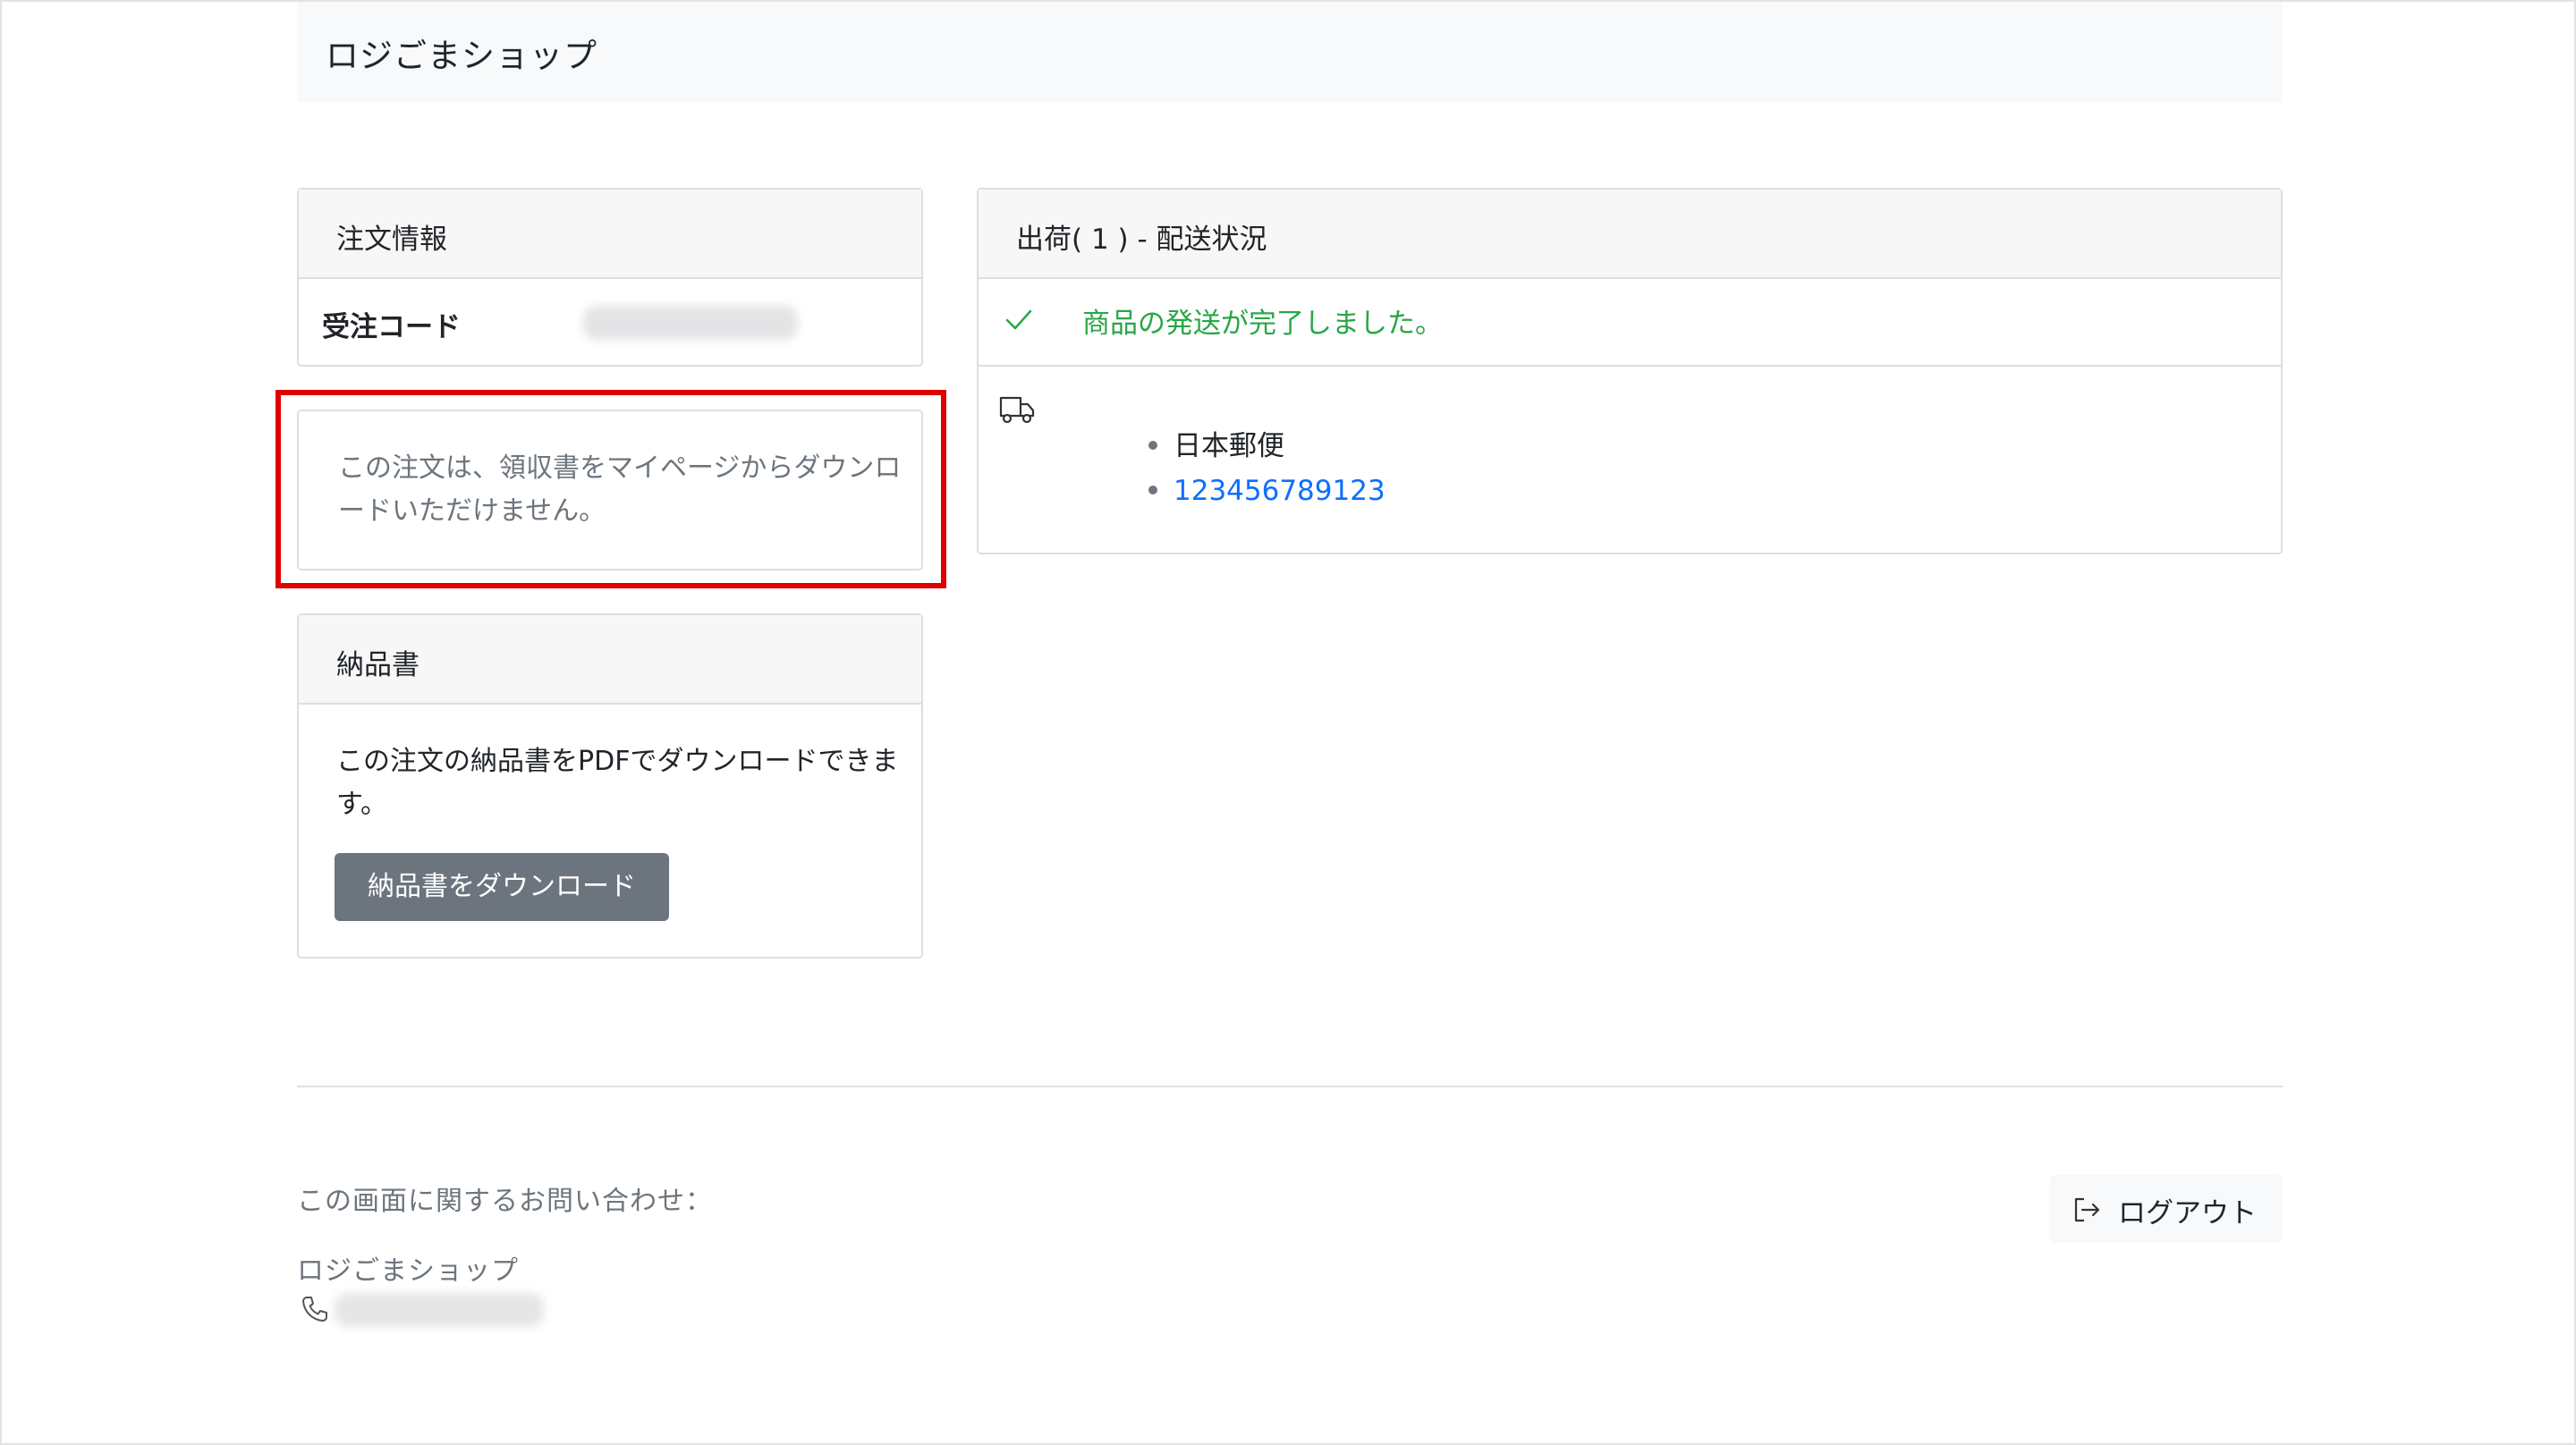 This screenshot has height=1445, width=2576. I want to click on order-code-label: 受注コード, so click(391, 327).